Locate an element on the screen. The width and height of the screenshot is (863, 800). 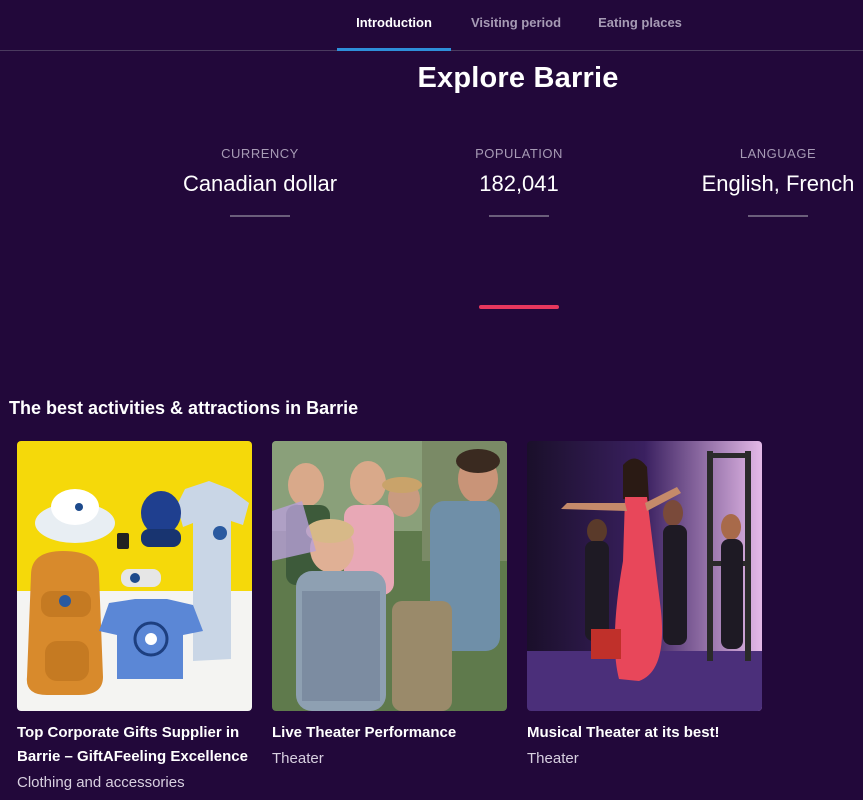
card-image-musical-theater is located at coordinates (644, 576).